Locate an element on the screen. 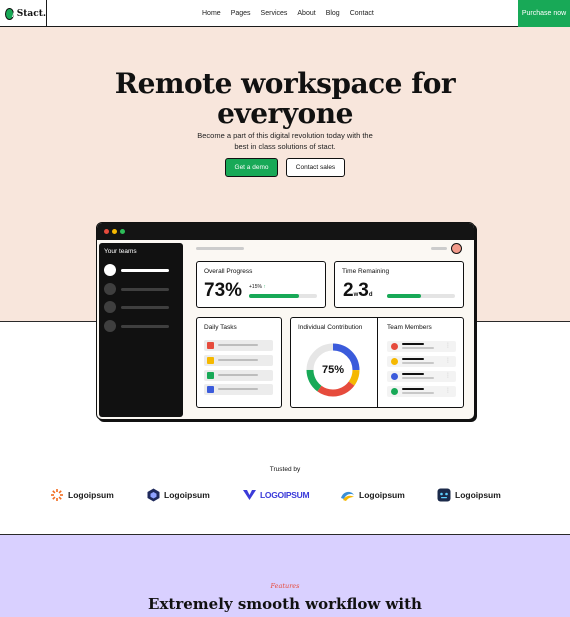 This screenshot has height=617, width=570. window-close-dot is located at coordinates (106, 231).